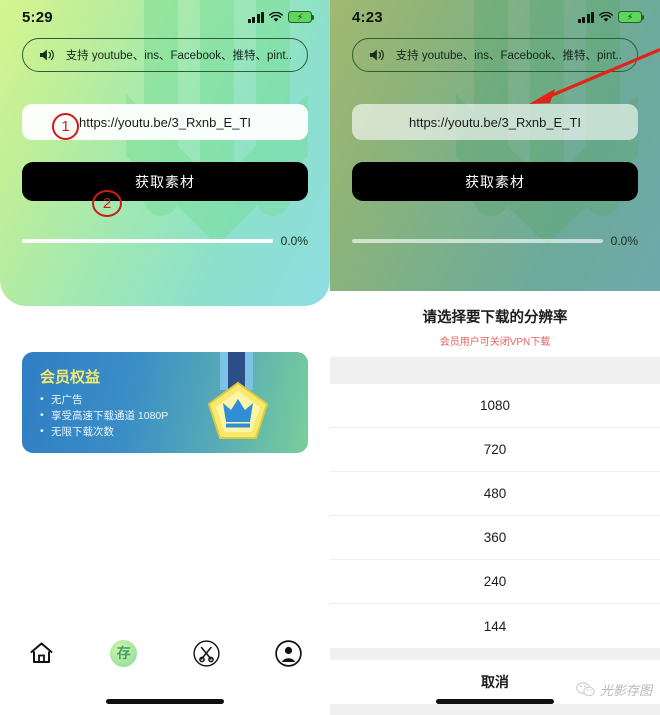 The height and width of the screenshot is (715, 660). Describe the element at coordinates (495, 538) in the screenshot. I see `resolution-option-360: 360` at that location.